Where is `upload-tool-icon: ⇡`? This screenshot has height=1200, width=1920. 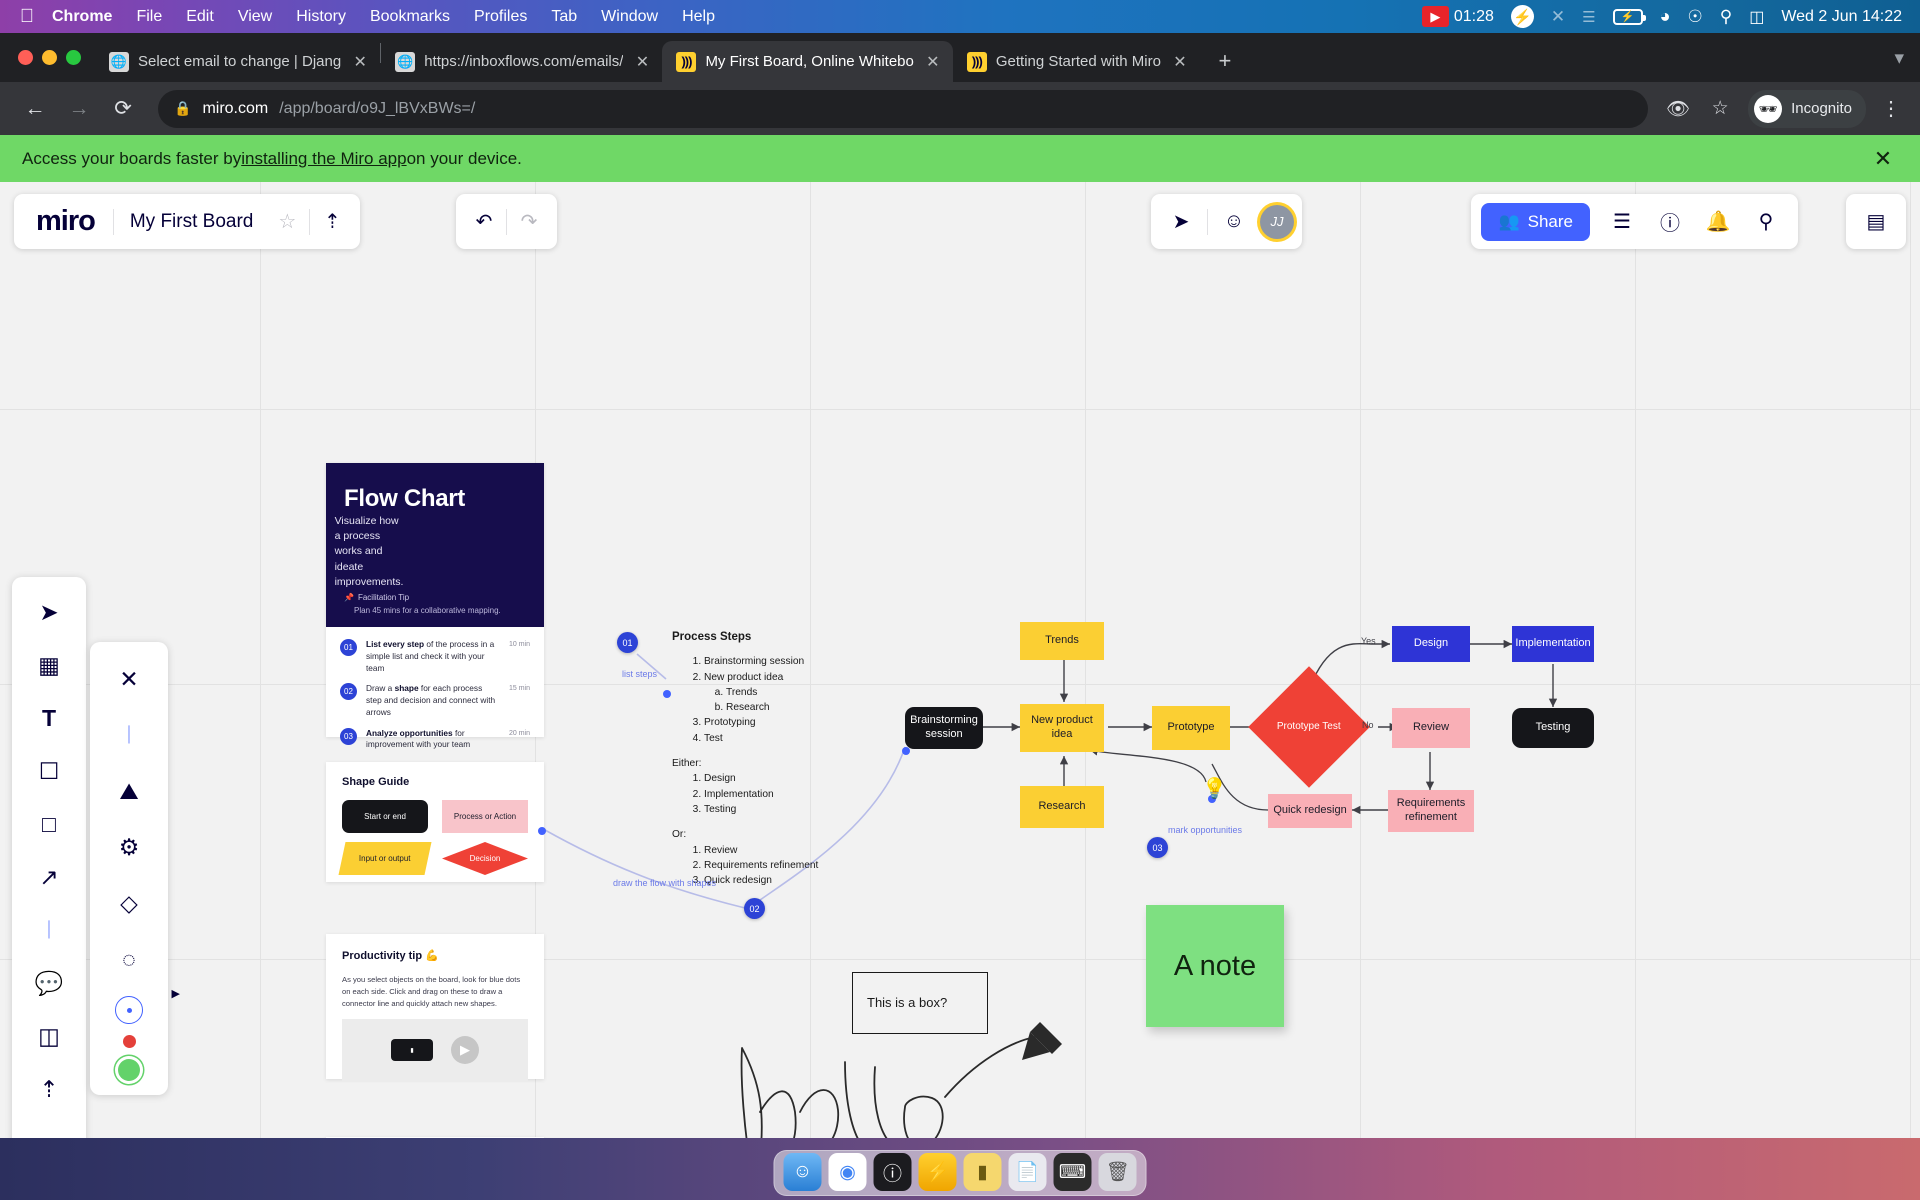
upload-tool-icon: ⇡ is located at coordinates (49, 1089).